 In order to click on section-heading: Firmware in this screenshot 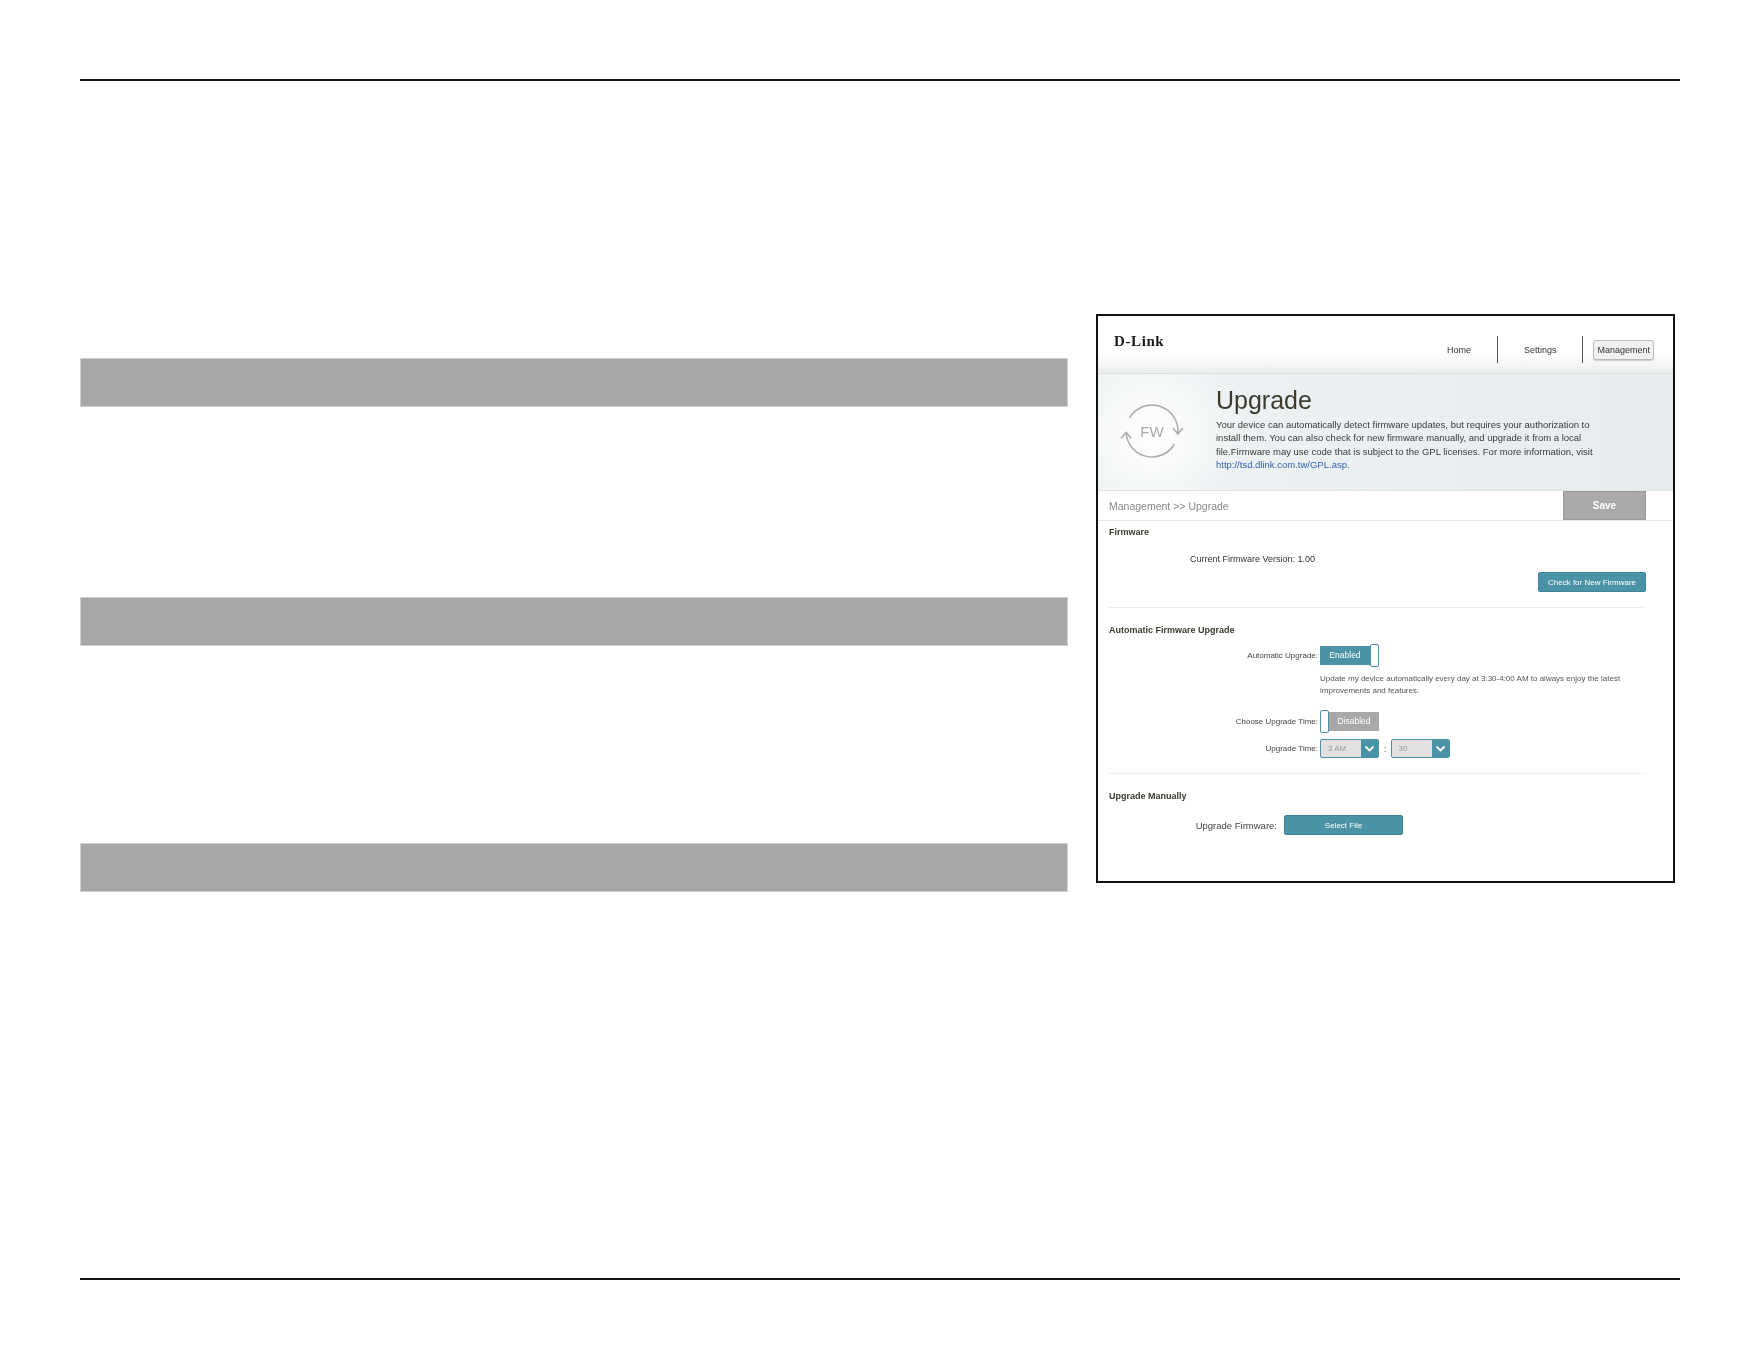, I will do `click(1130, 532)`.